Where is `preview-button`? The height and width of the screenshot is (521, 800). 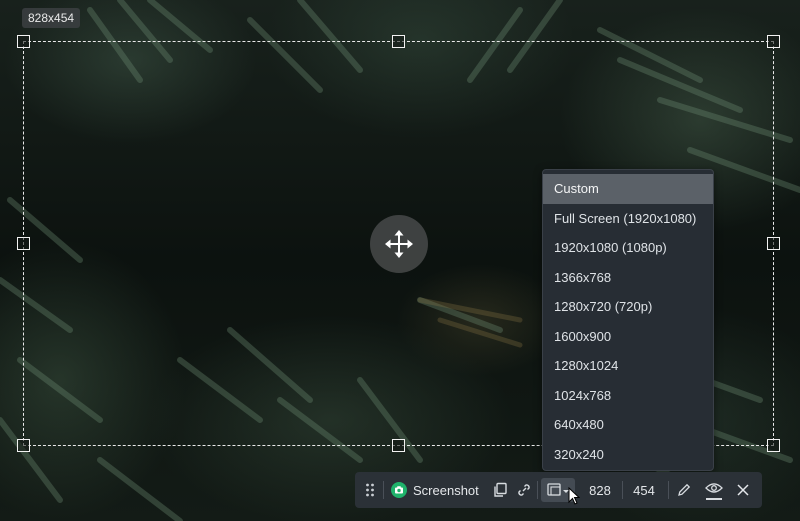
preview-button is located at coordinates (714, 490).